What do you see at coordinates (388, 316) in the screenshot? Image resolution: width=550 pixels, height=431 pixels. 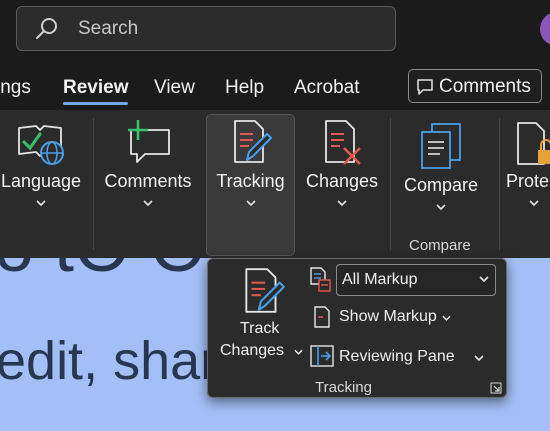 I see `show-markup-label: Show Markup` at bounding box center [388, 316].